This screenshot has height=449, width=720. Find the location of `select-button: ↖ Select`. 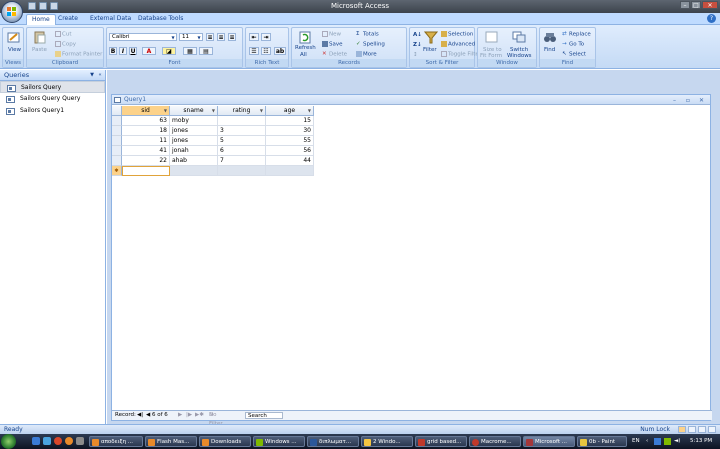

select-button: ↖ Select is located at coordinates (574, 54).